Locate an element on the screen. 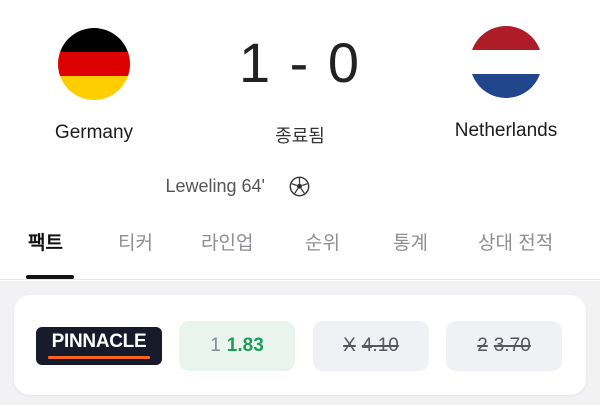 Image resolution: width=600 pixels, height=405 pixels. odds-draw-value: 4.10 is located at coordinates (380, 345).